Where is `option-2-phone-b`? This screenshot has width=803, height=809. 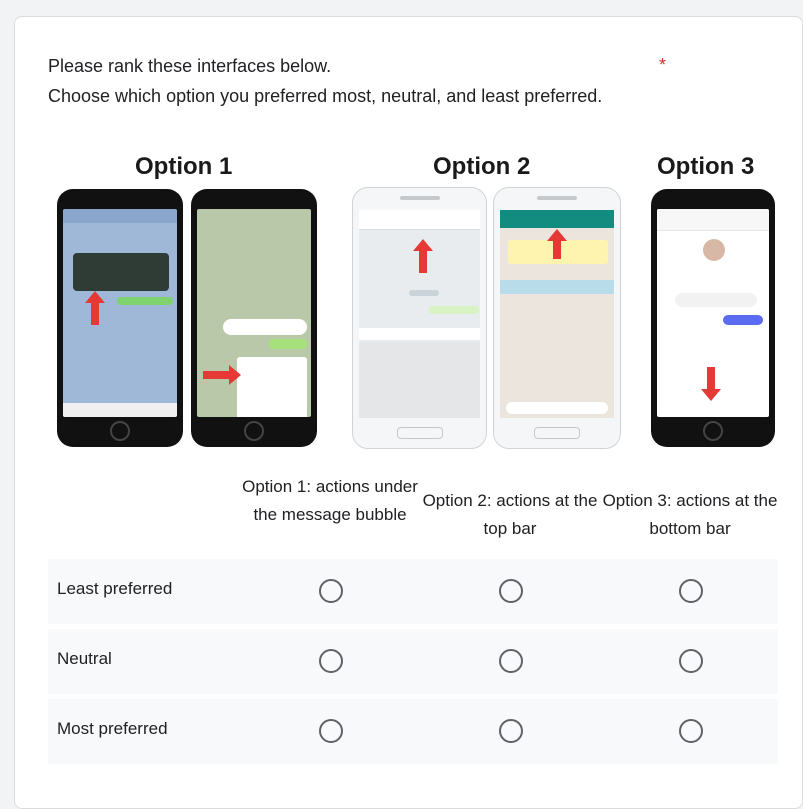
option-2-phone-b is located at coordinates (557, 318).